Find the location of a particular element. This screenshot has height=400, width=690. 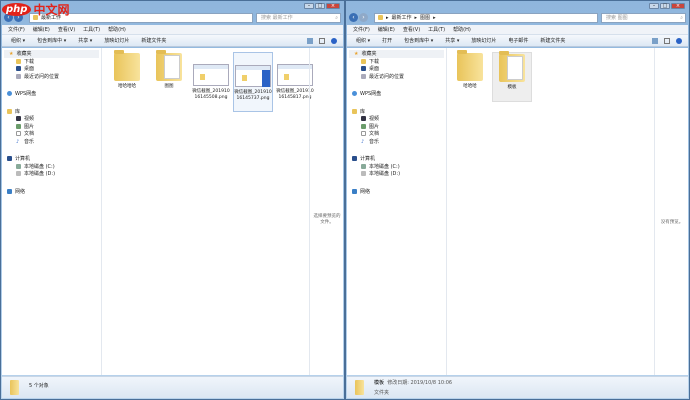

search-input: 搜索 最新工作 ⌕ is located at coordinates (298, 17).